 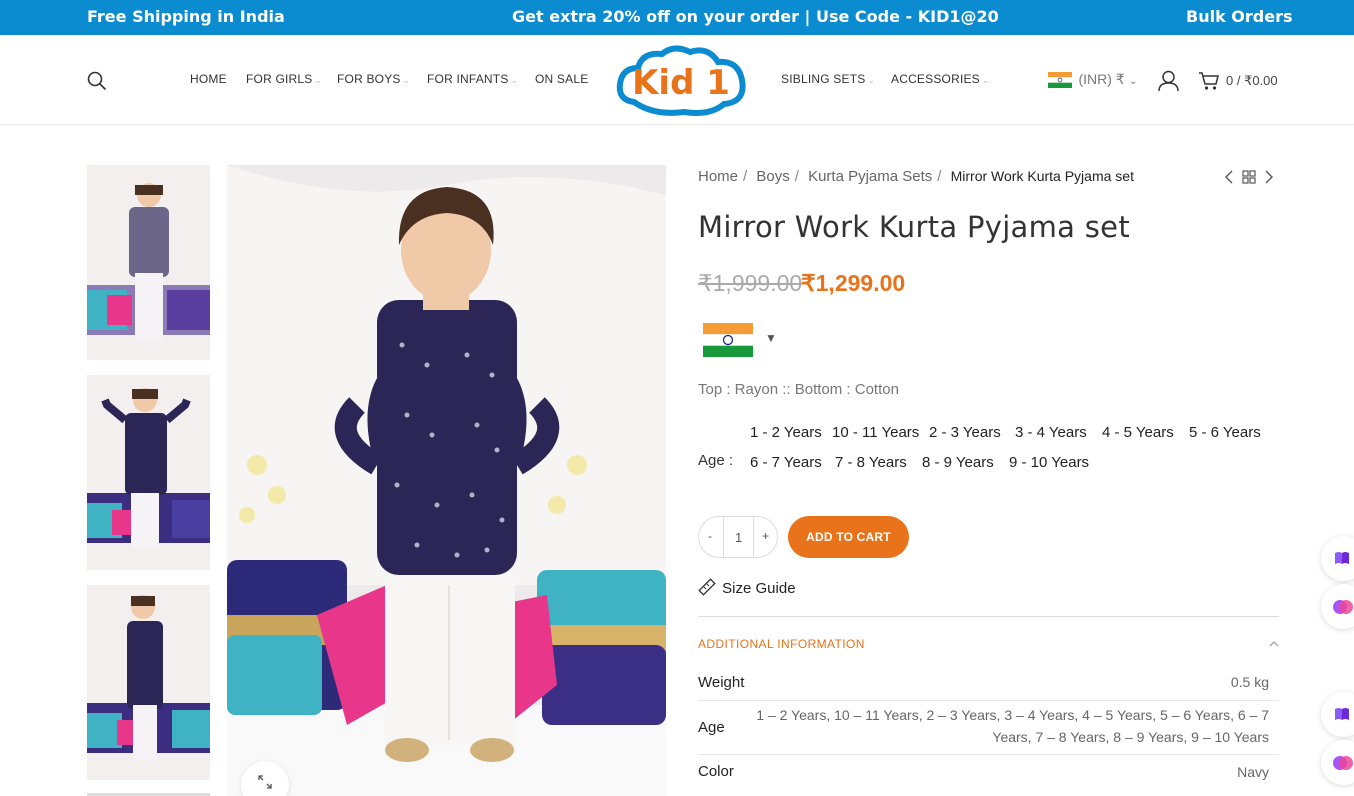 What do you see at coordinates (284, 79) in the screenshot?
I see `nav-for-girls: FOR GIRLS ⌄` at bounding box center [284, 79].